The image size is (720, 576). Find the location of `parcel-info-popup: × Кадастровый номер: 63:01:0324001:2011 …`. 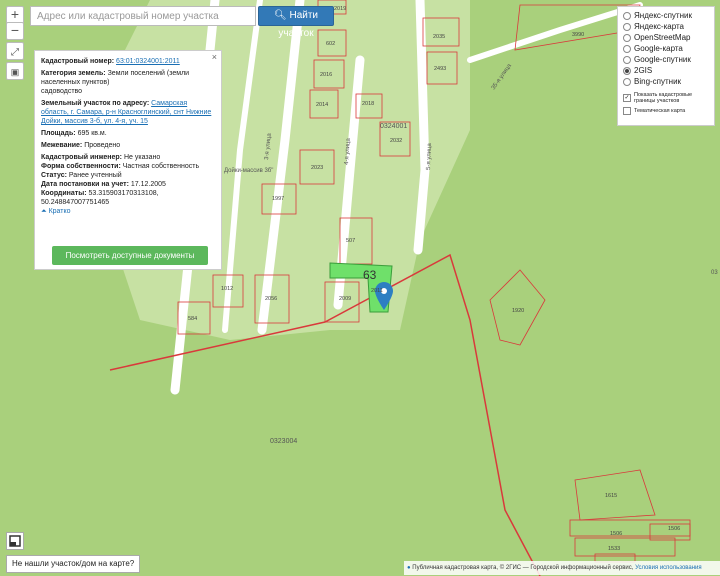

parcel-info-popup: × Кадастровый номер: 63:01:0324001:2011 … is located at coordinates (128, 160).